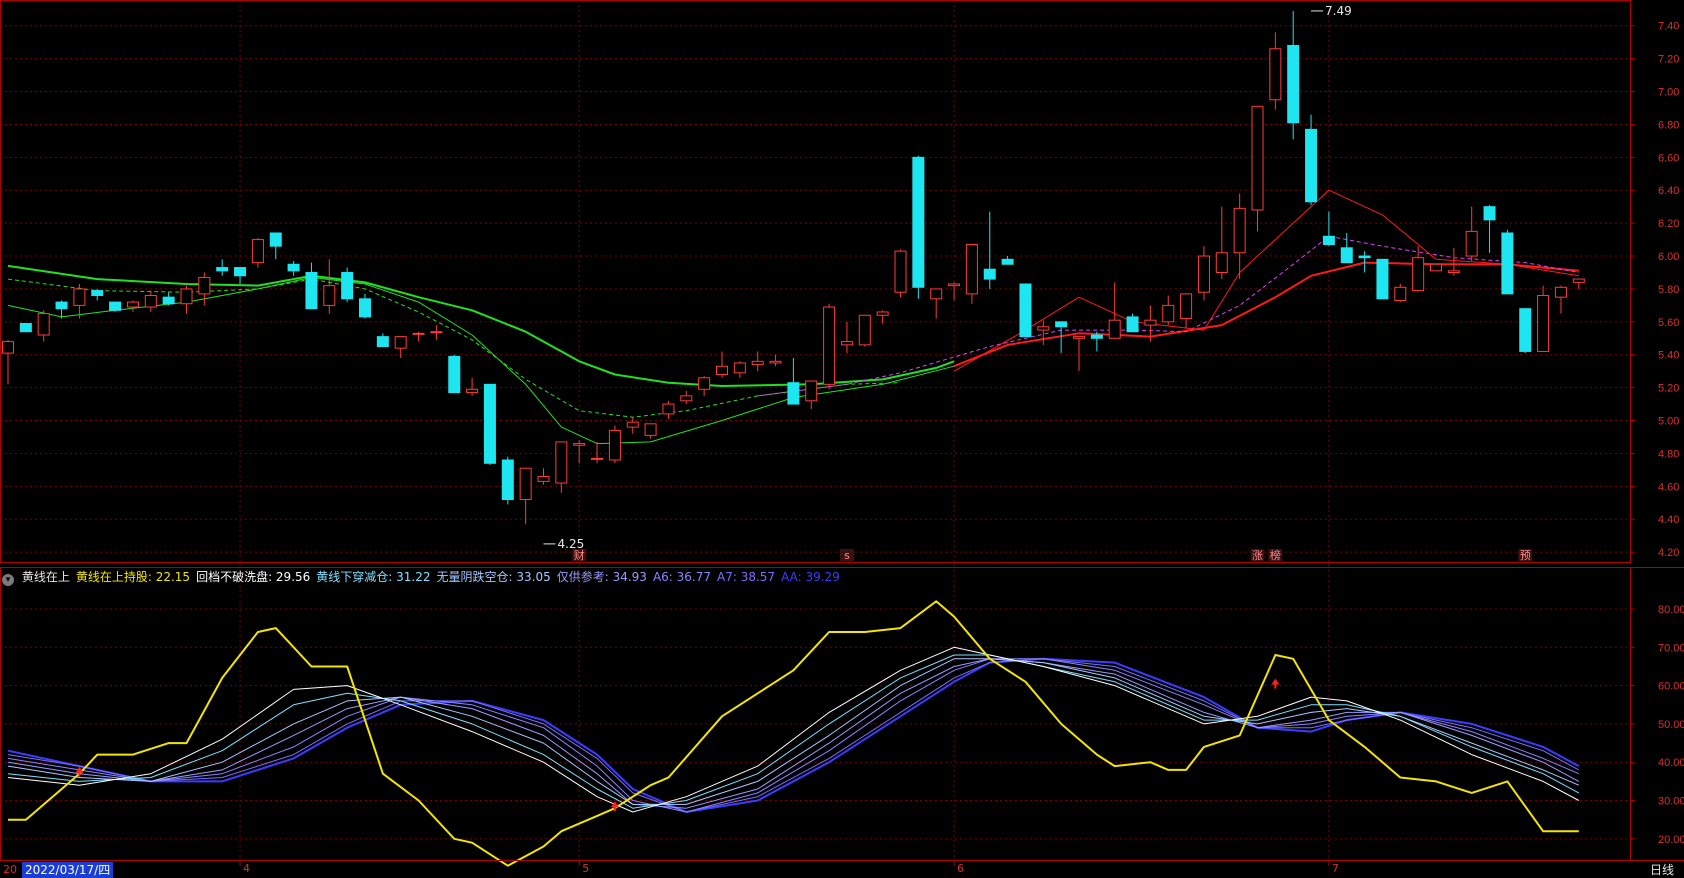 This screenshot has width=1684, height=878. I want to click on event-marker: 榜, so click(1275, 555).